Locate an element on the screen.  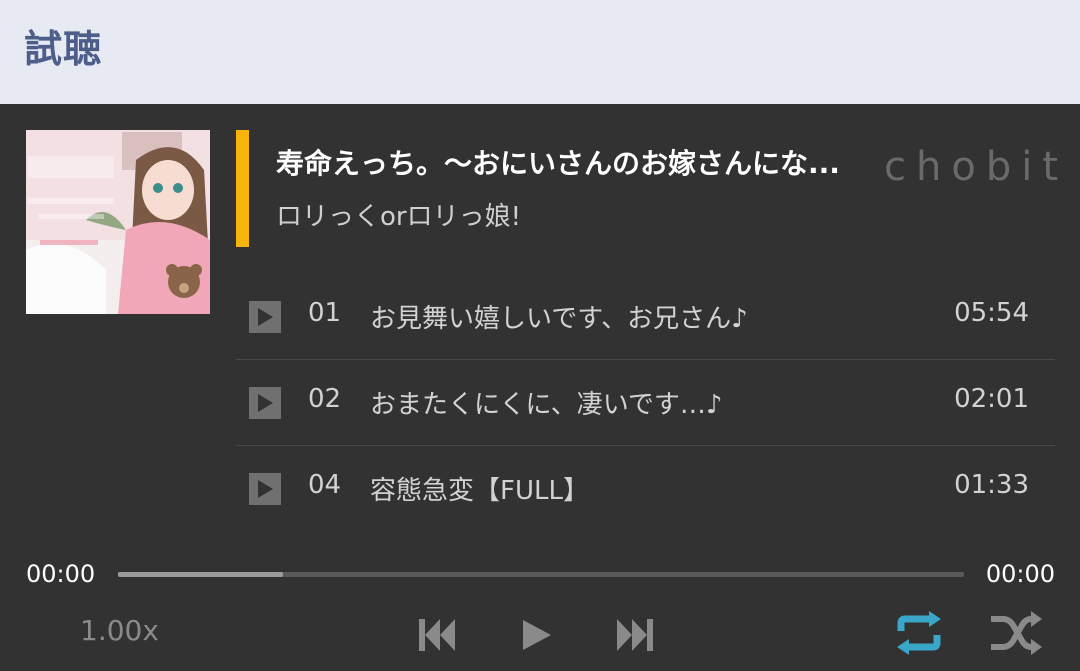
track-title: おまたくにくに、凄いです…♪ is located at coordinates (546, 405).